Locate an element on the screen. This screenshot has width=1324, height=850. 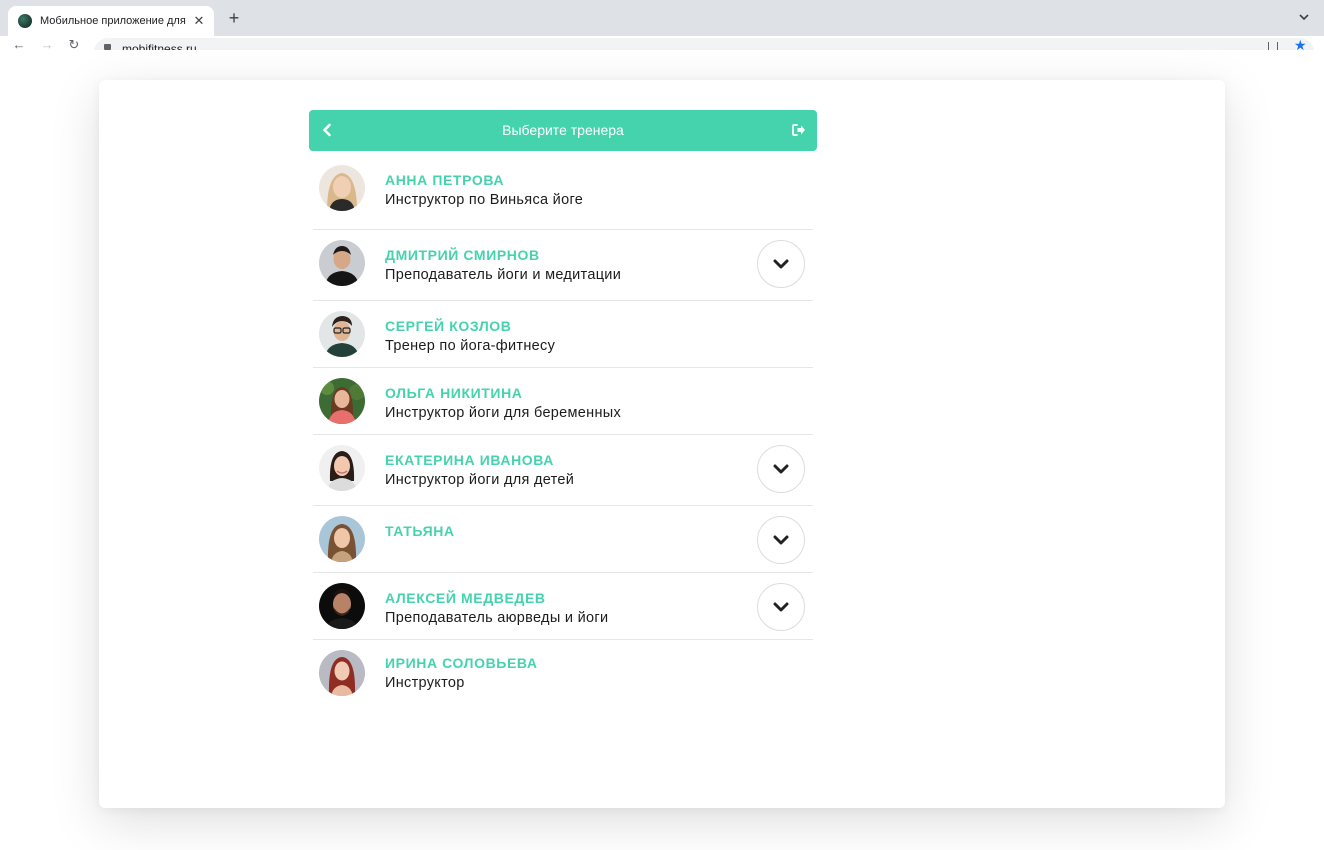
sign-out-icon is located at coordinates (798, 130).